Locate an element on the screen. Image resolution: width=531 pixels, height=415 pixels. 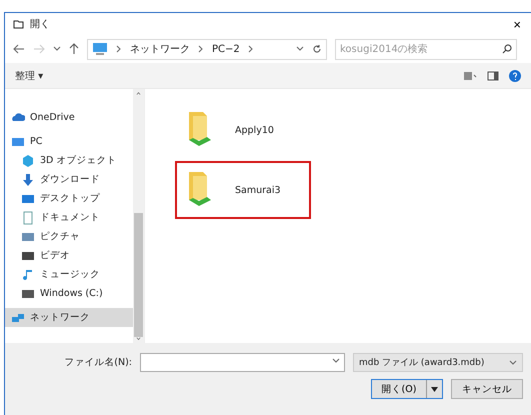
sidebar-item: ネットワーク is located at coordinates (69, 317).